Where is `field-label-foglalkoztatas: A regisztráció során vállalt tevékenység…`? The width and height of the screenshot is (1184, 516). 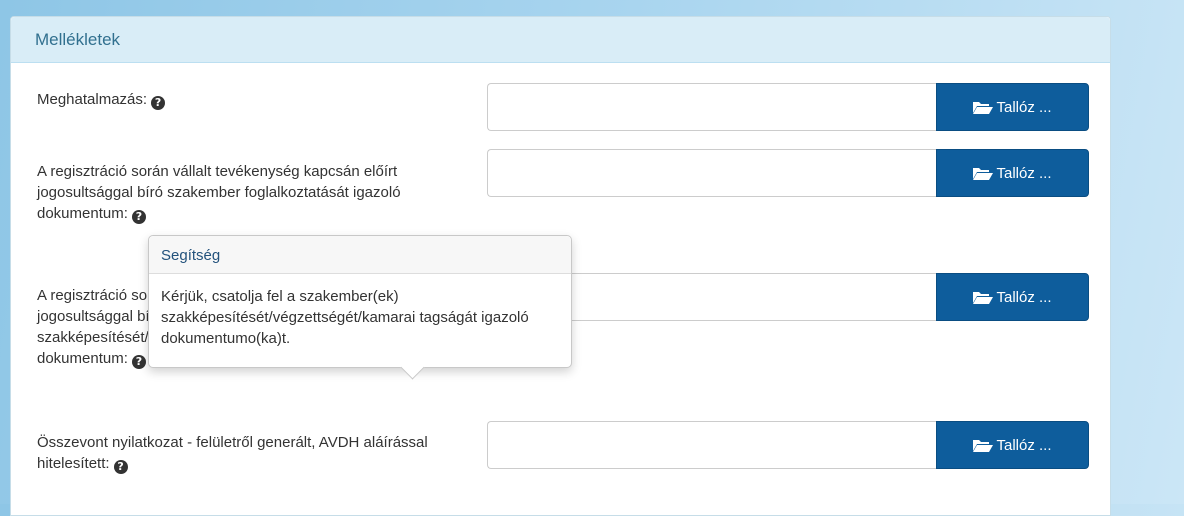 field-label-foglalkoztatas: A regisztráció során vállalt tevékenység… is located at coordinates (219, 193).